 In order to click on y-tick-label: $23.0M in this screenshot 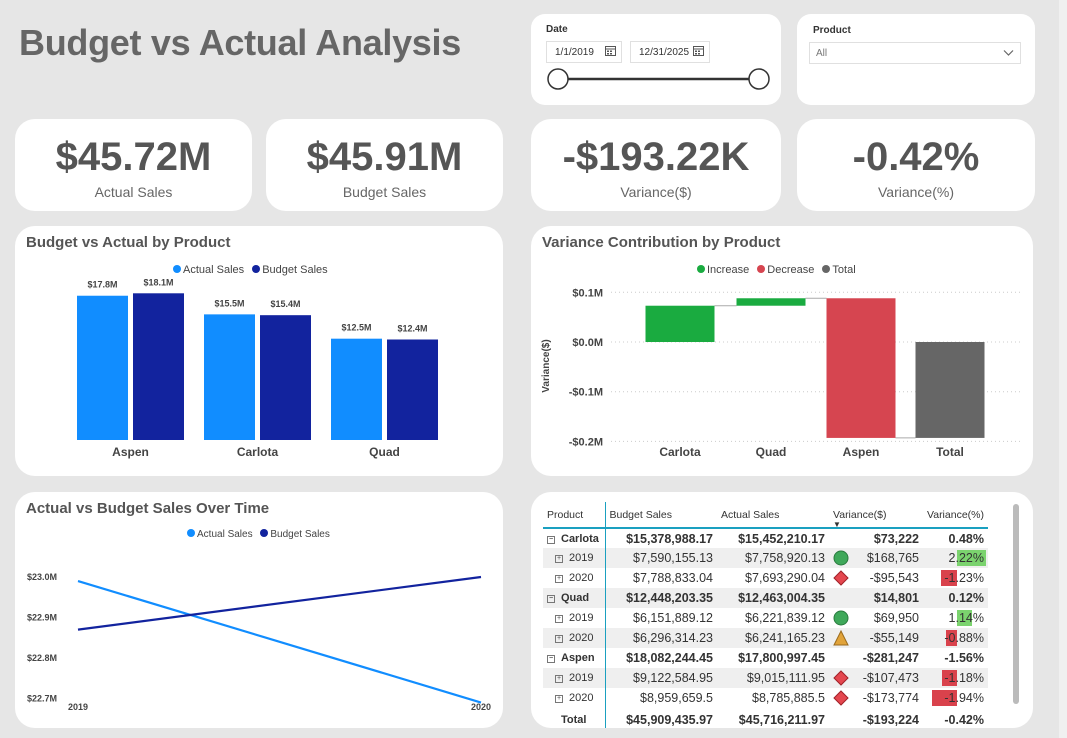, I will do `click(42, 577)`.